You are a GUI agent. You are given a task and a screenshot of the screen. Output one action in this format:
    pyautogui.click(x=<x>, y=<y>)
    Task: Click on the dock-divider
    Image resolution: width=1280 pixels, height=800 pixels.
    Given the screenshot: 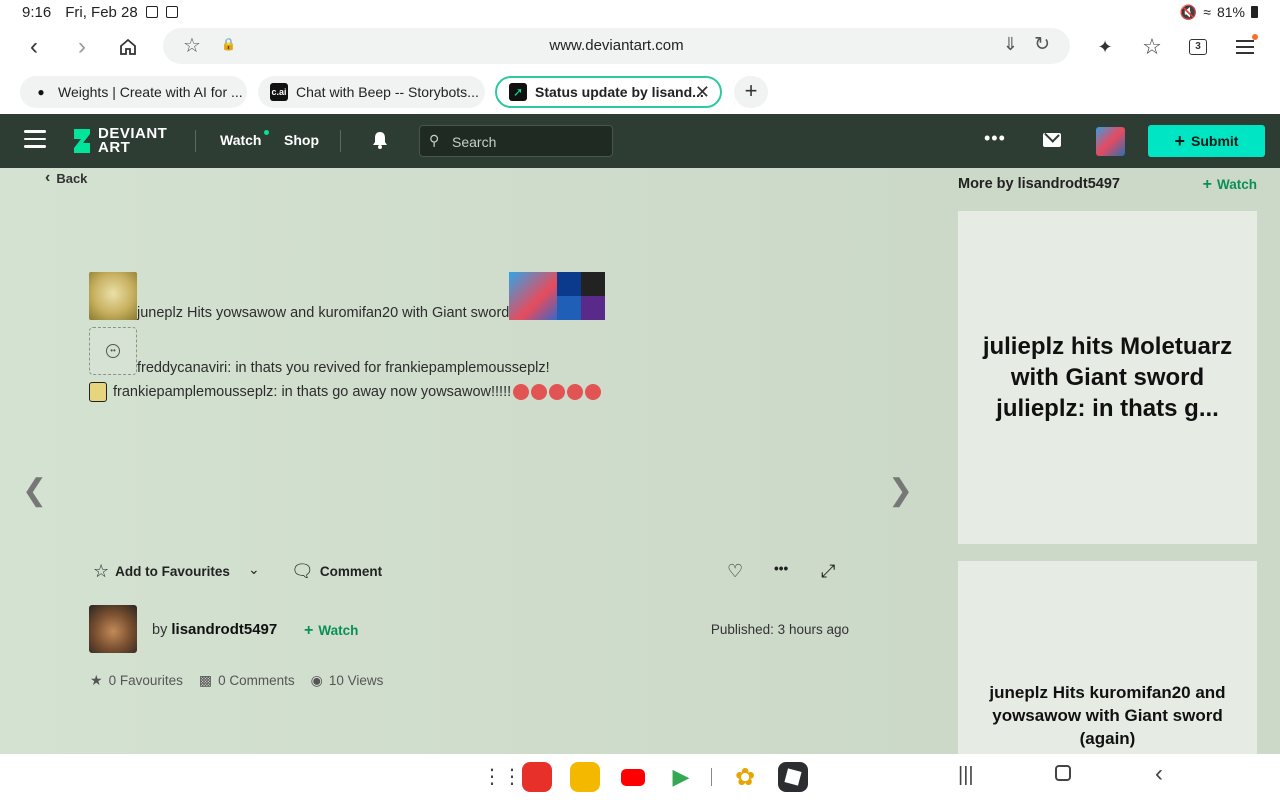 What is the action you would take?
    pyautogui.click(x=711, y=777)
    